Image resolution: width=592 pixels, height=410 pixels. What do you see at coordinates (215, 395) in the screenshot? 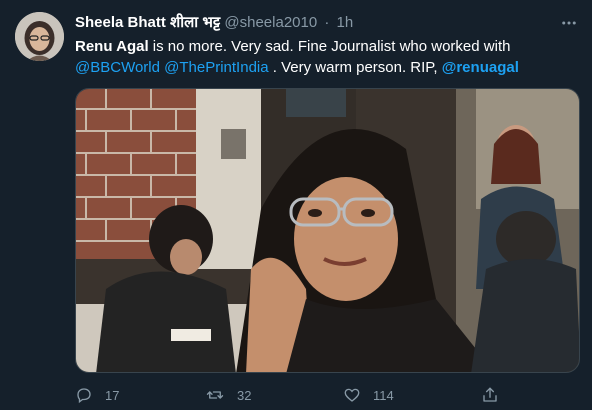
I see `retweet-icon` at bounding box center [215, 395].